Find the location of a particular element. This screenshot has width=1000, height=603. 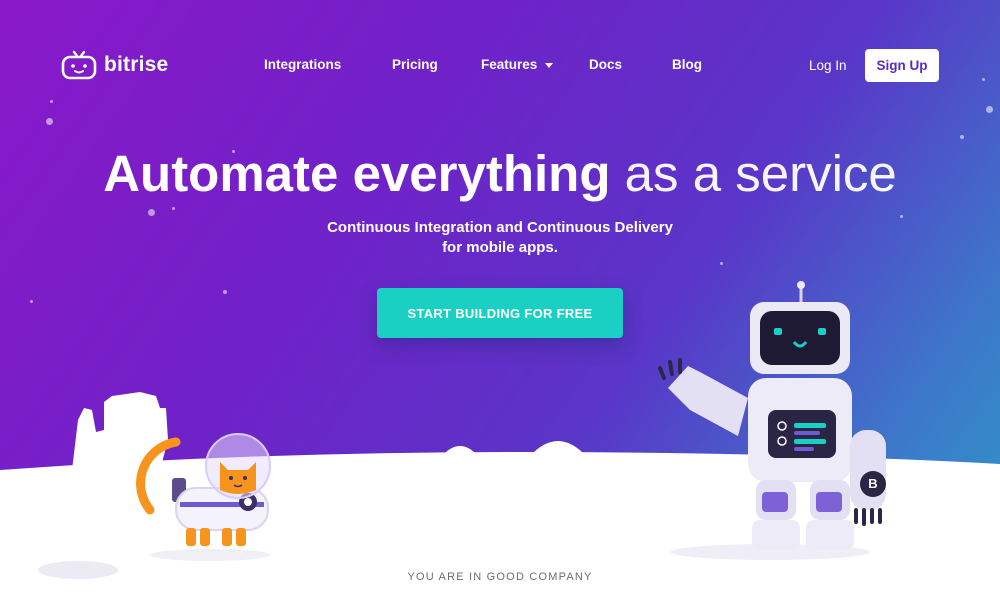

robot-face-icon is located at coordinates (79, 65).